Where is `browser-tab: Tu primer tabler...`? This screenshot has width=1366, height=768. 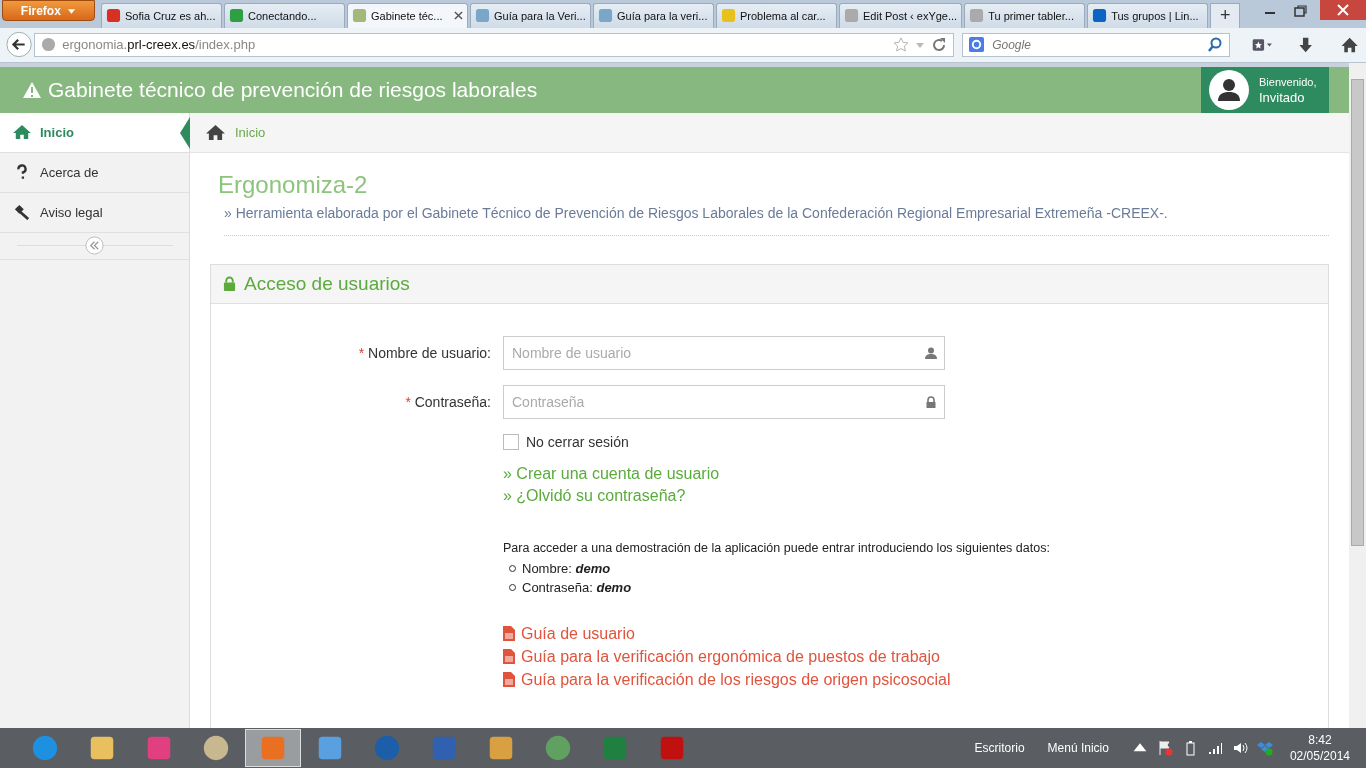
browser-tab: Tu primer tabler... is located at coordinates (1025, 15).